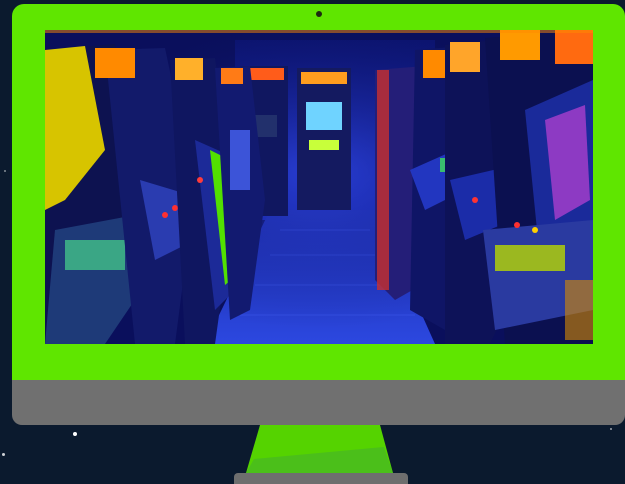  What do you see at coordinates (321, 478) in the screenshot?
I see `monitor-base` at bounding box center [321, 478].